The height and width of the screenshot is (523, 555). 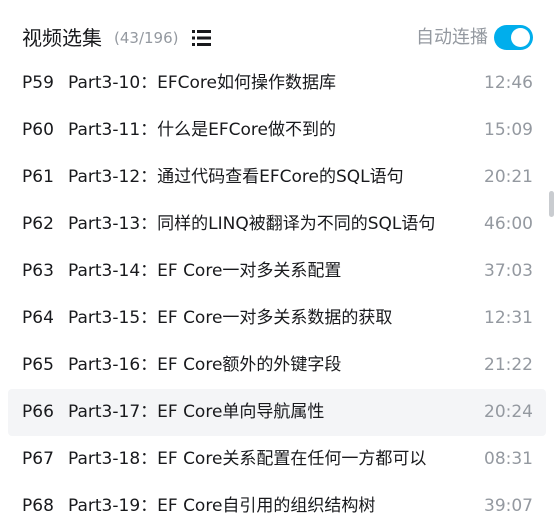 What do you see at coordinates (38, 177) in the screenshot?
I see `episode-number: P61` at bounding box center [38, 177].